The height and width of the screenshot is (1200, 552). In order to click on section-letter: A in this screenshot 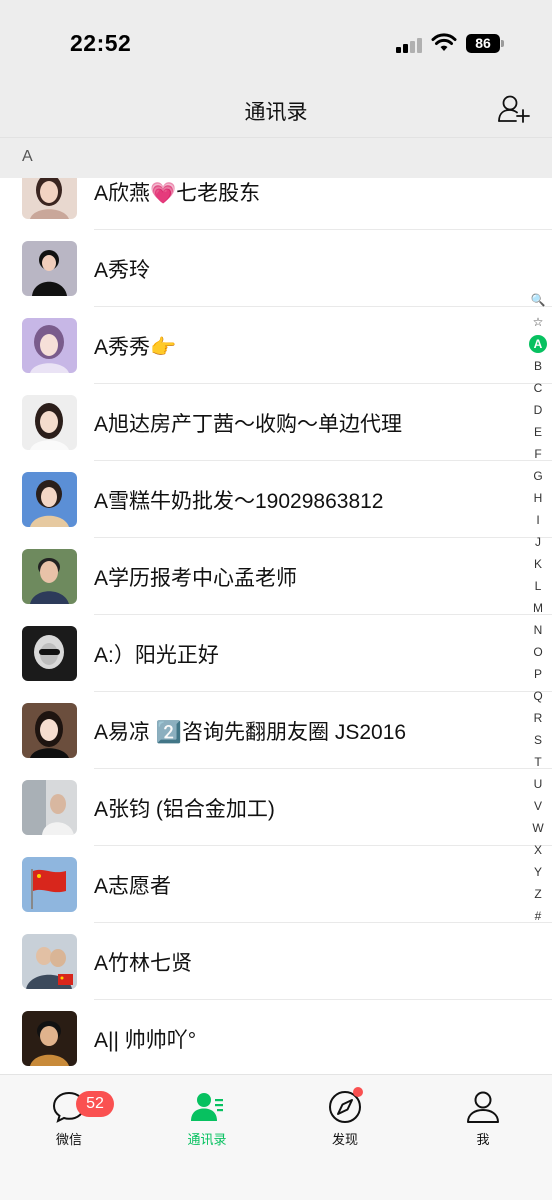, I will do `click(27, 156)`.